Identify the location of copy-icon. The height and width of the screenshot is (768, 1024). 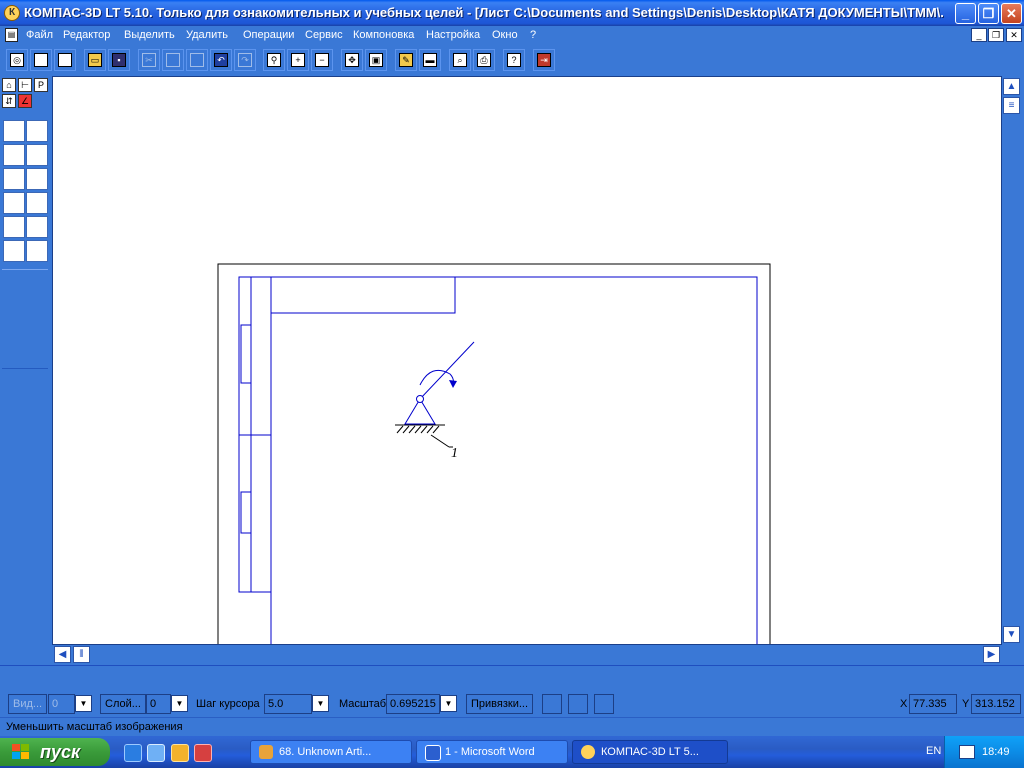
(173, 60).